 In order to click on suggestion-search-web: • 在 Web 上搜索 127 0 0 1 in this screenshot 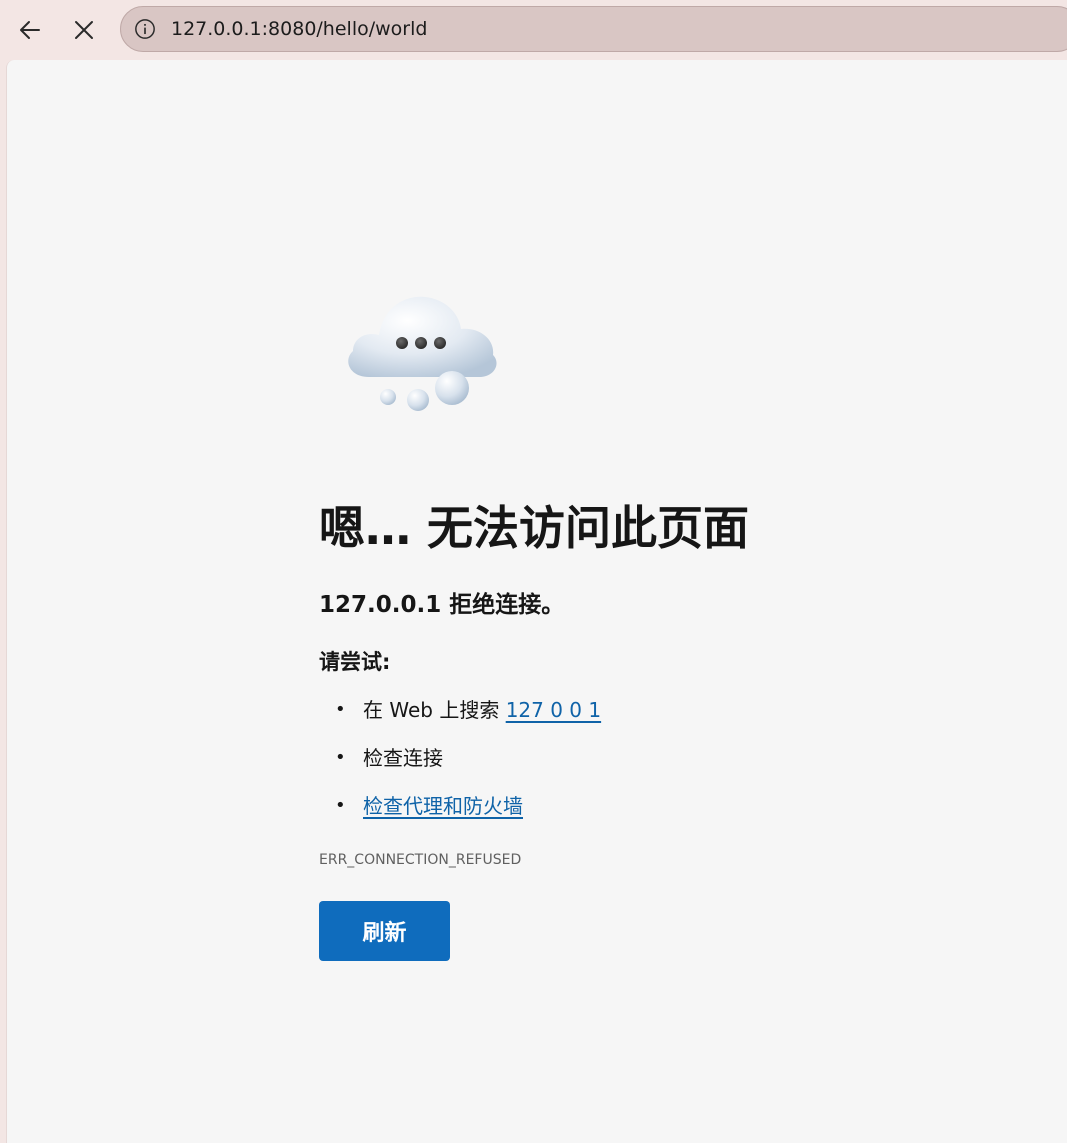, I will do `click(460, 716)`.